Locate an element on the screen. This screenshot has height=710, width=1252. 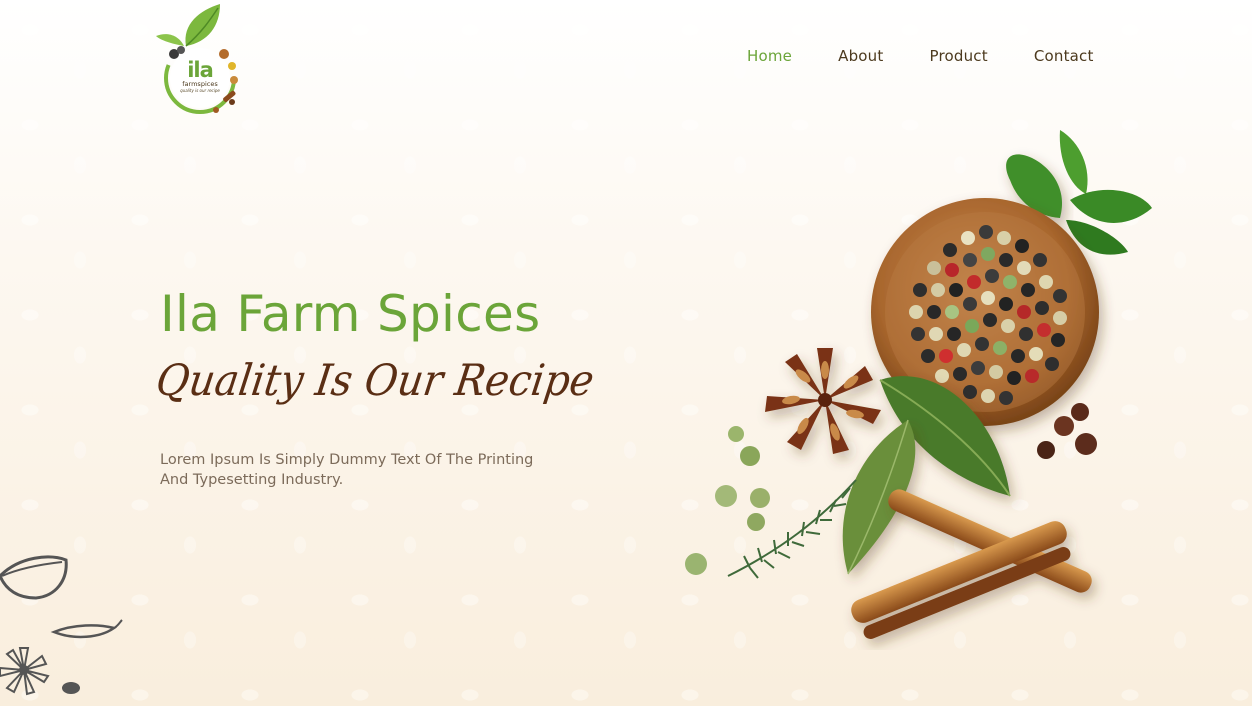
seed-icon is located at coordinates (71, 688).